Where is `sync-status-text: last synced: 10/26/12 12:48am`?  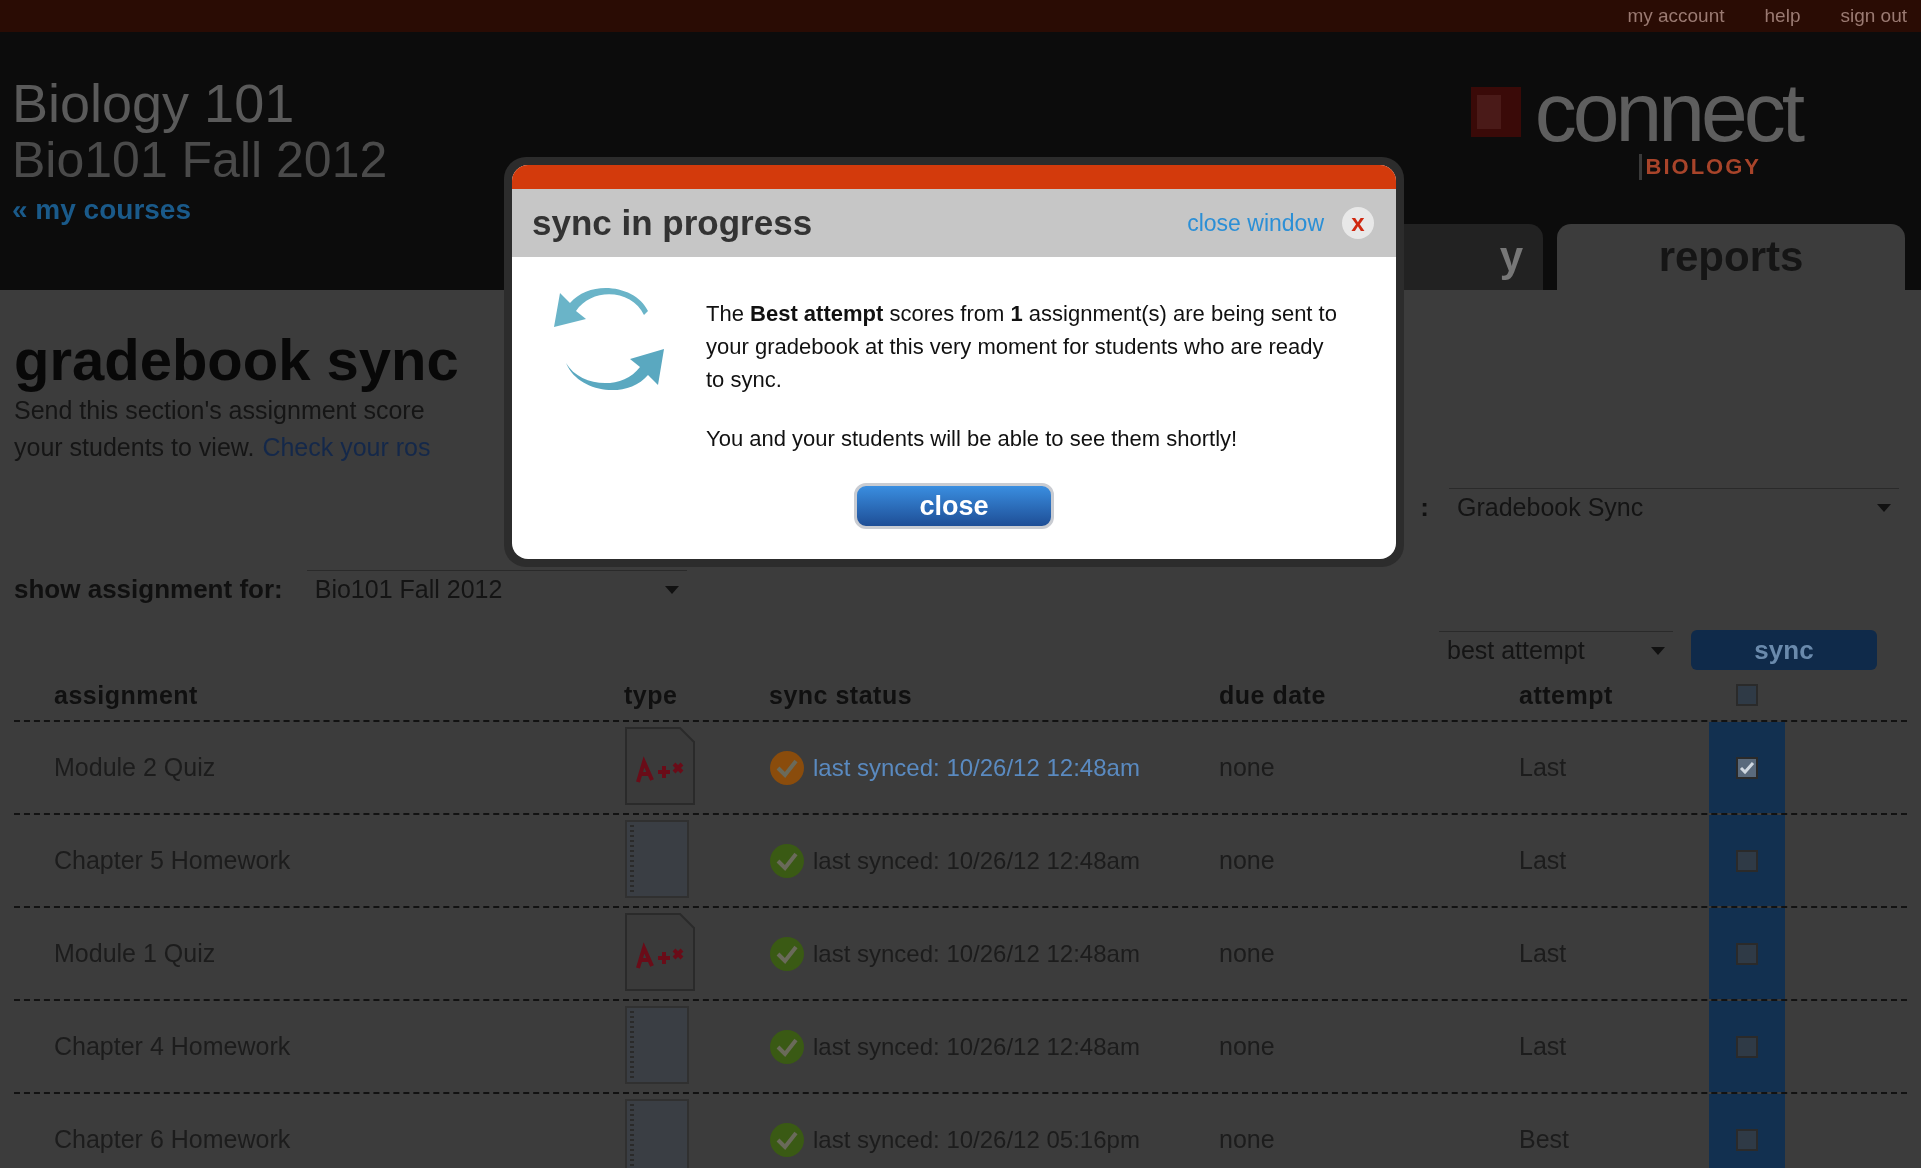
sync-status-text: last synced: 10/26/12 12:48am is located at coordinates (976, 767).